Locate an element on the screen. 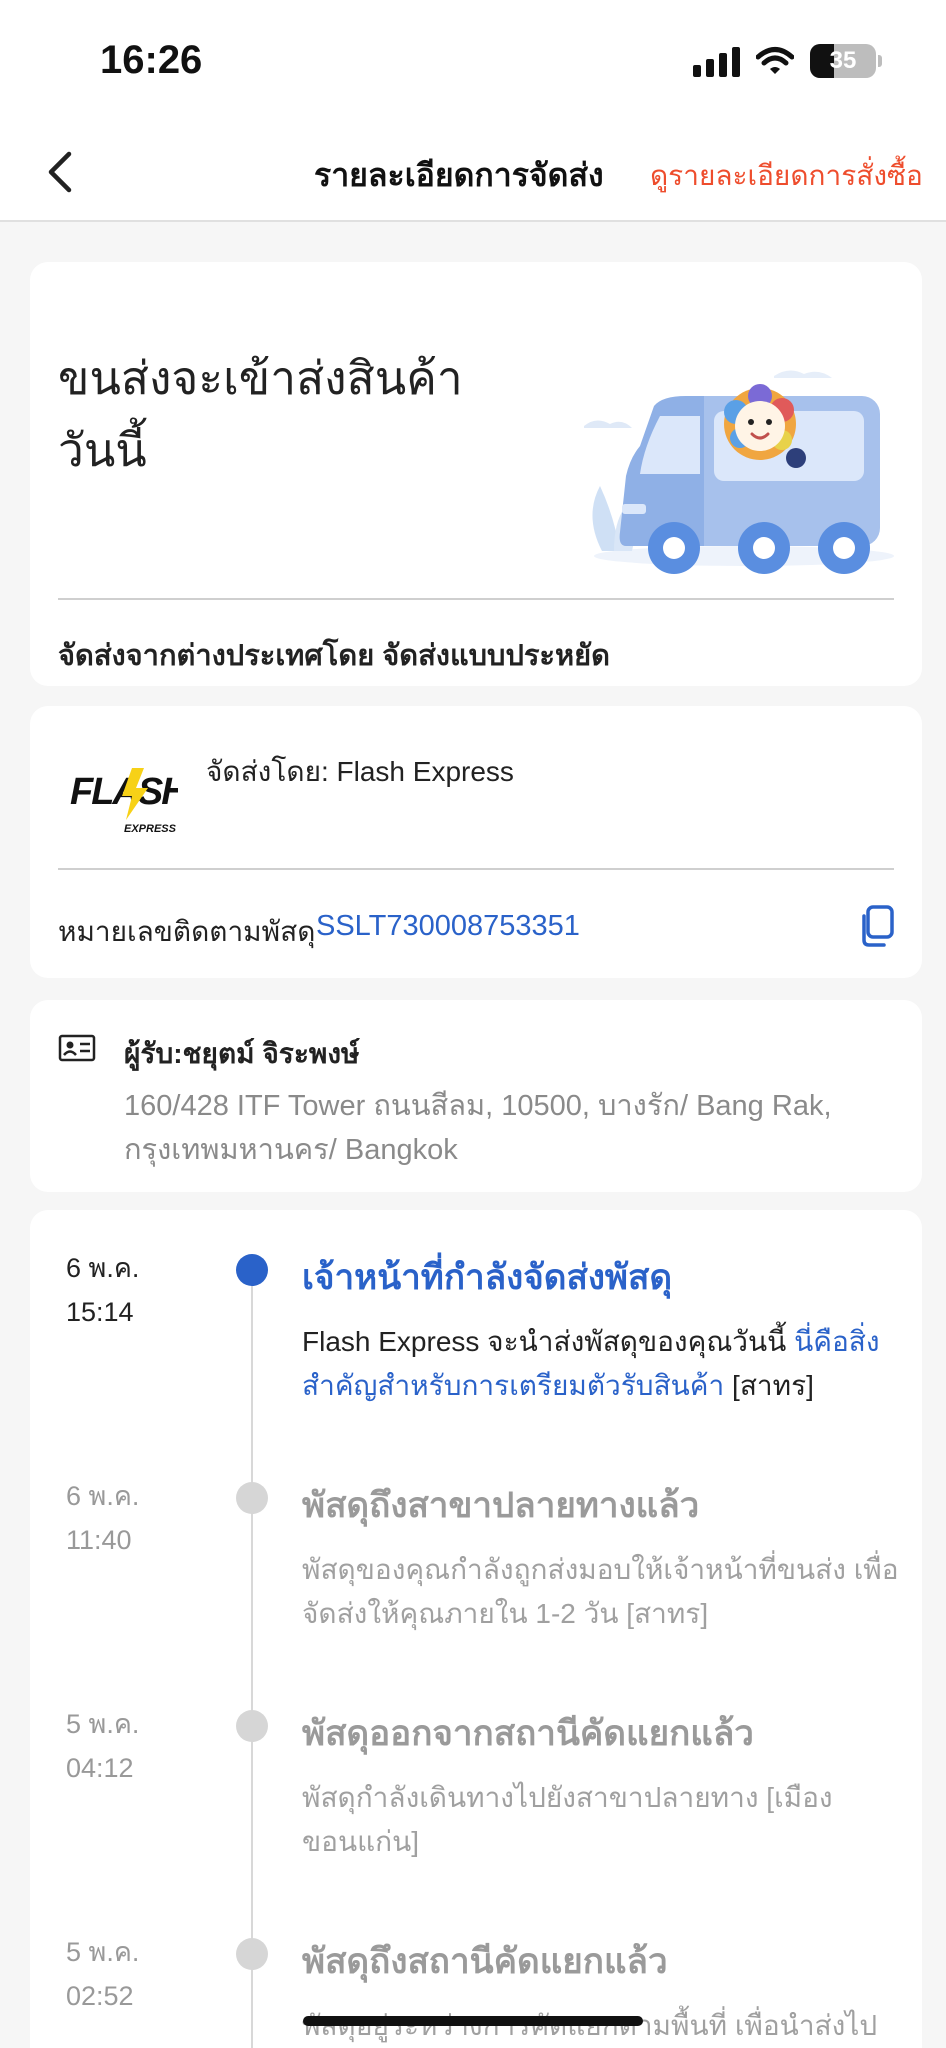 The width and height of the screenshot is (946, 2048). recipient-name: ผู้รับ:ชยุตม์ จิระพงษ์ is located at coordinates (242, 1053).